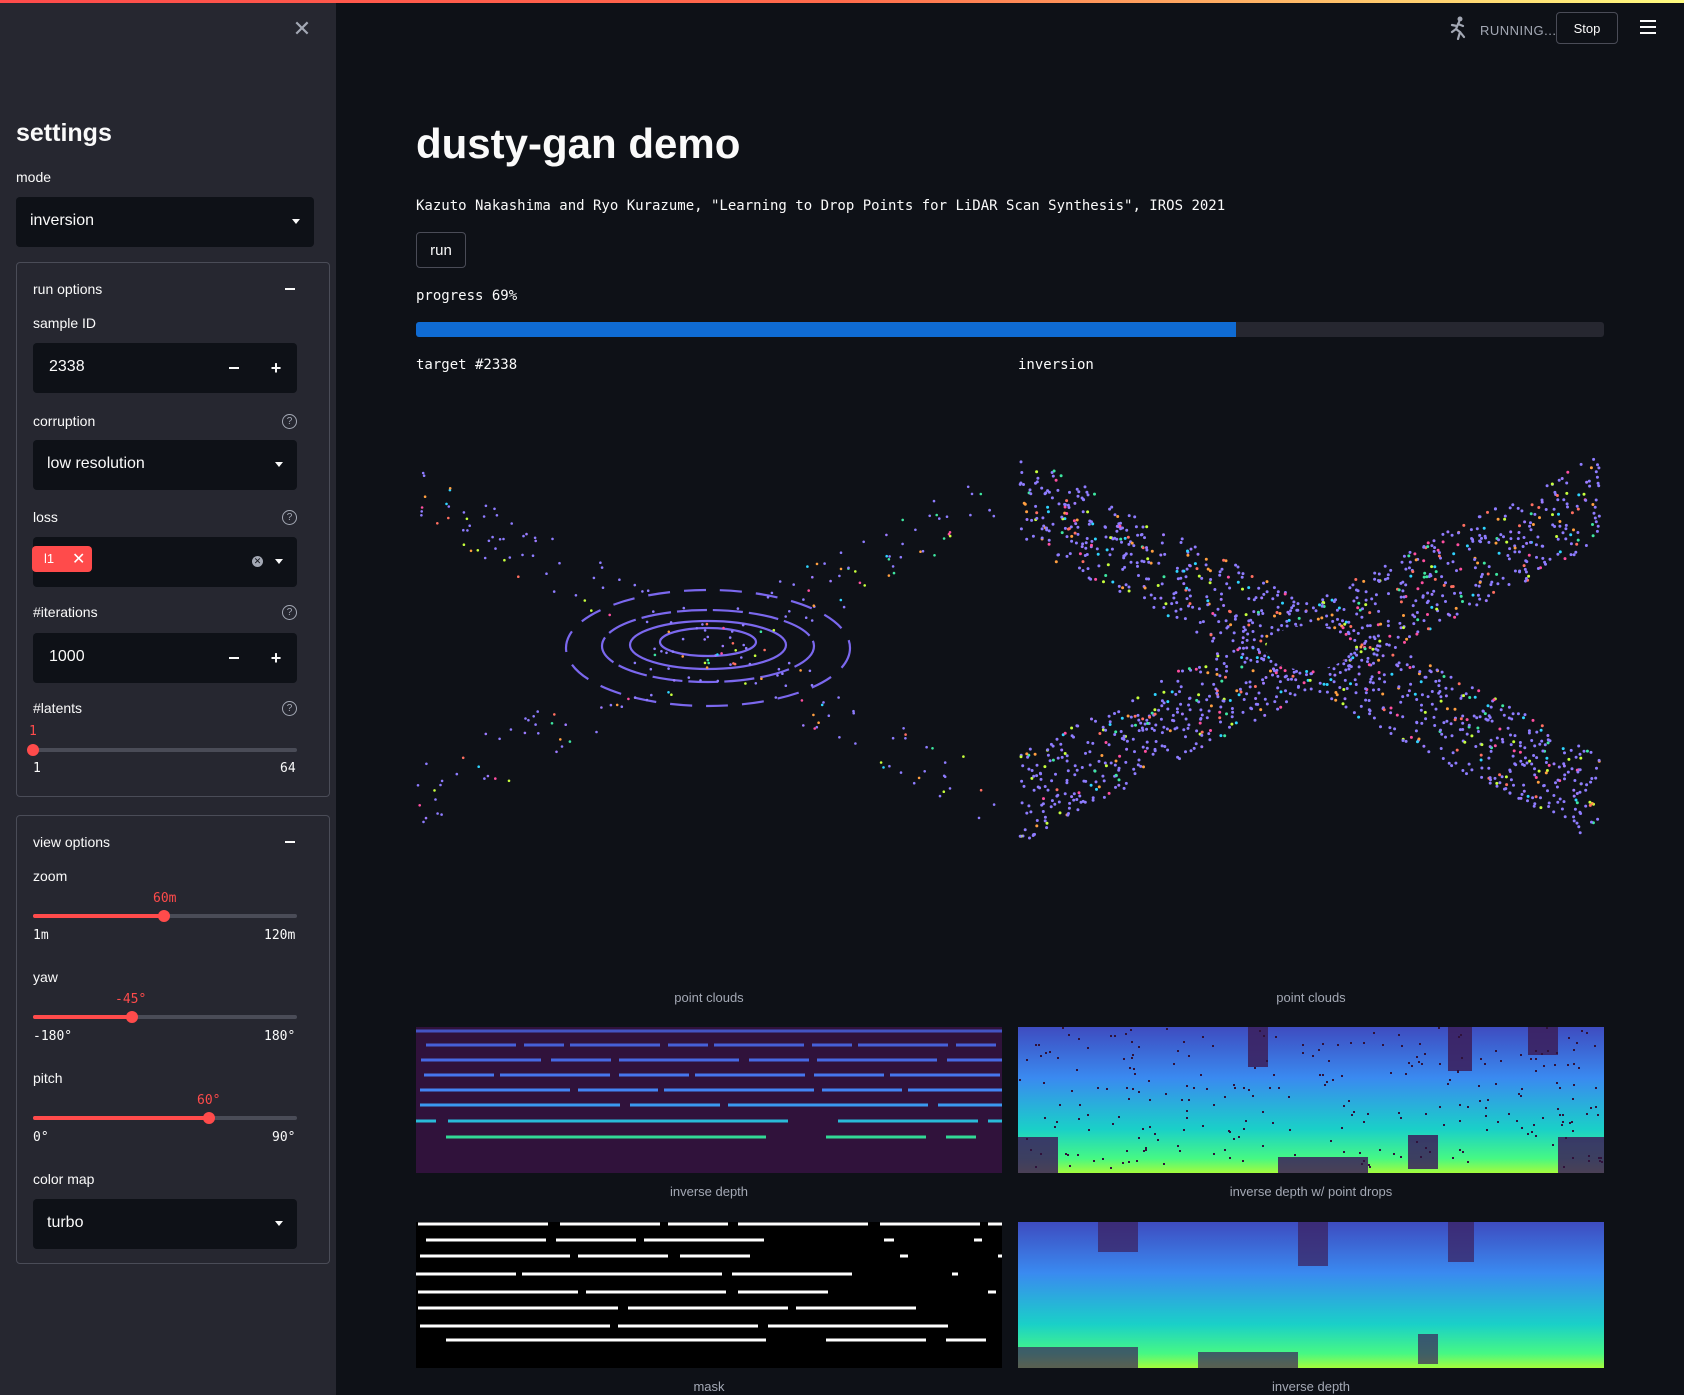  Describe the element at coordinates (165, 368) in the screenshot. I see `sample-id-stepper: 2338 +` at that location.